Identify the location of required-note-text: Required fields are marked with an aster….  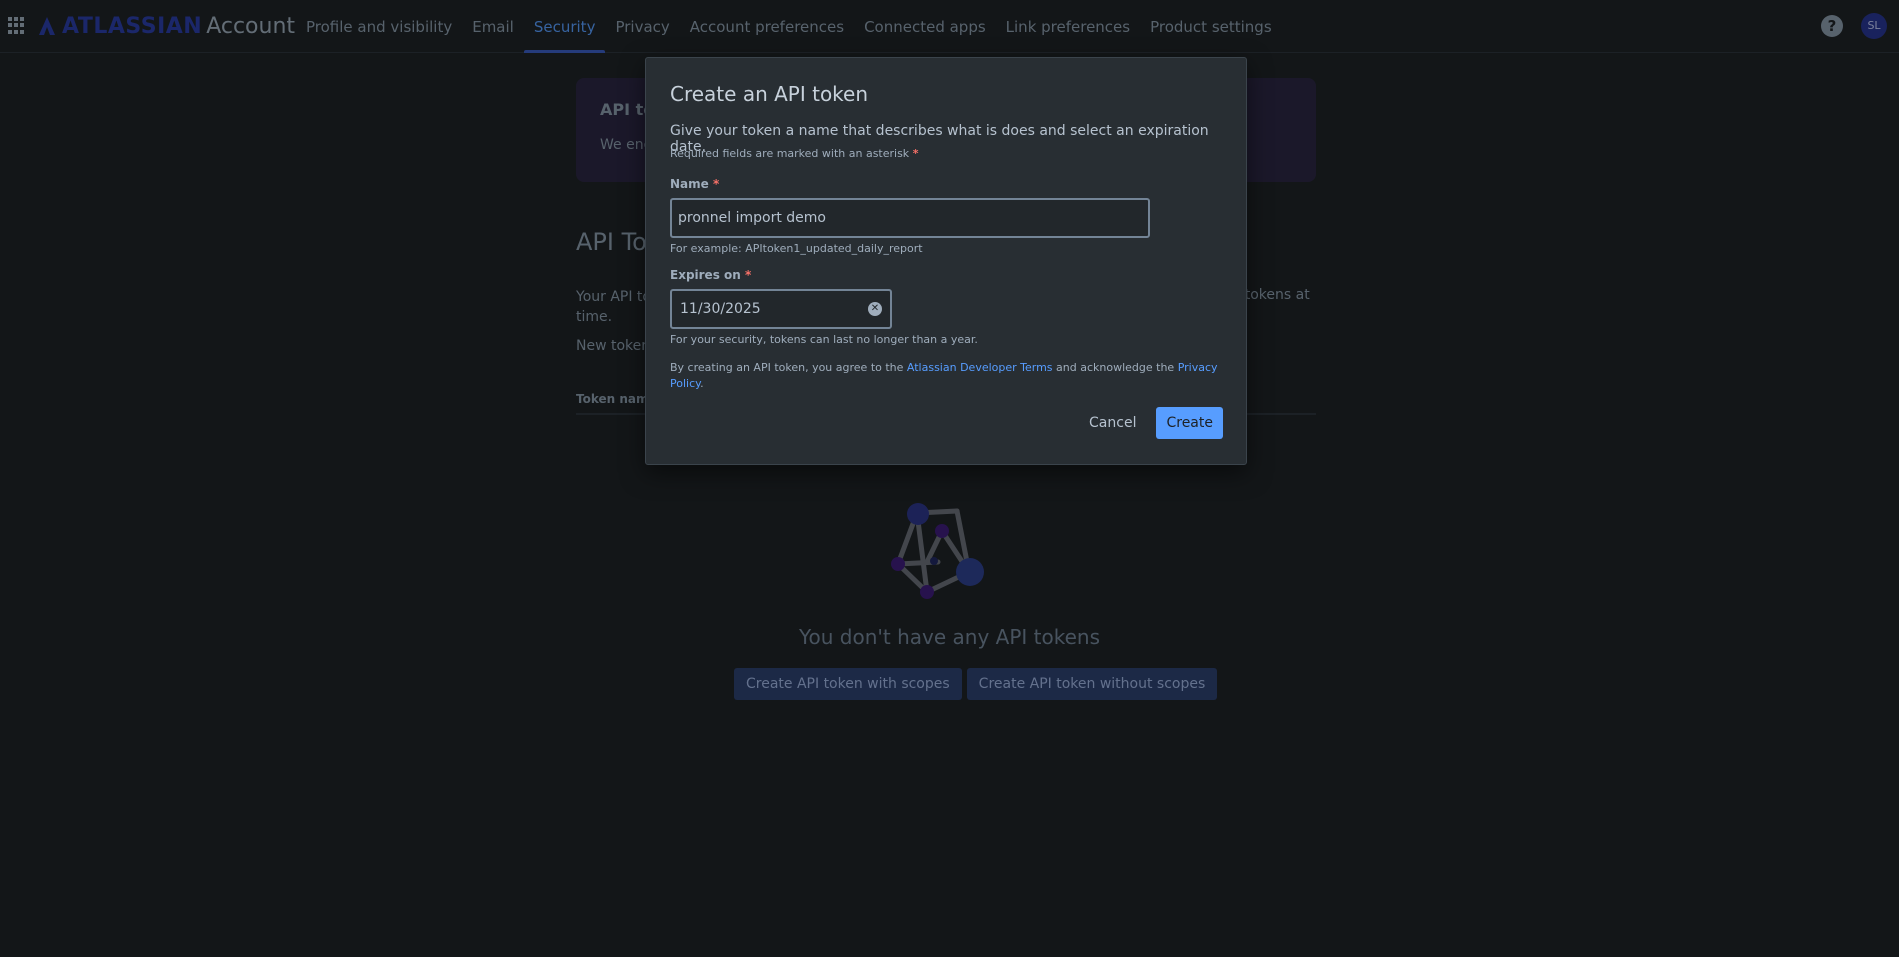
(790, 153).